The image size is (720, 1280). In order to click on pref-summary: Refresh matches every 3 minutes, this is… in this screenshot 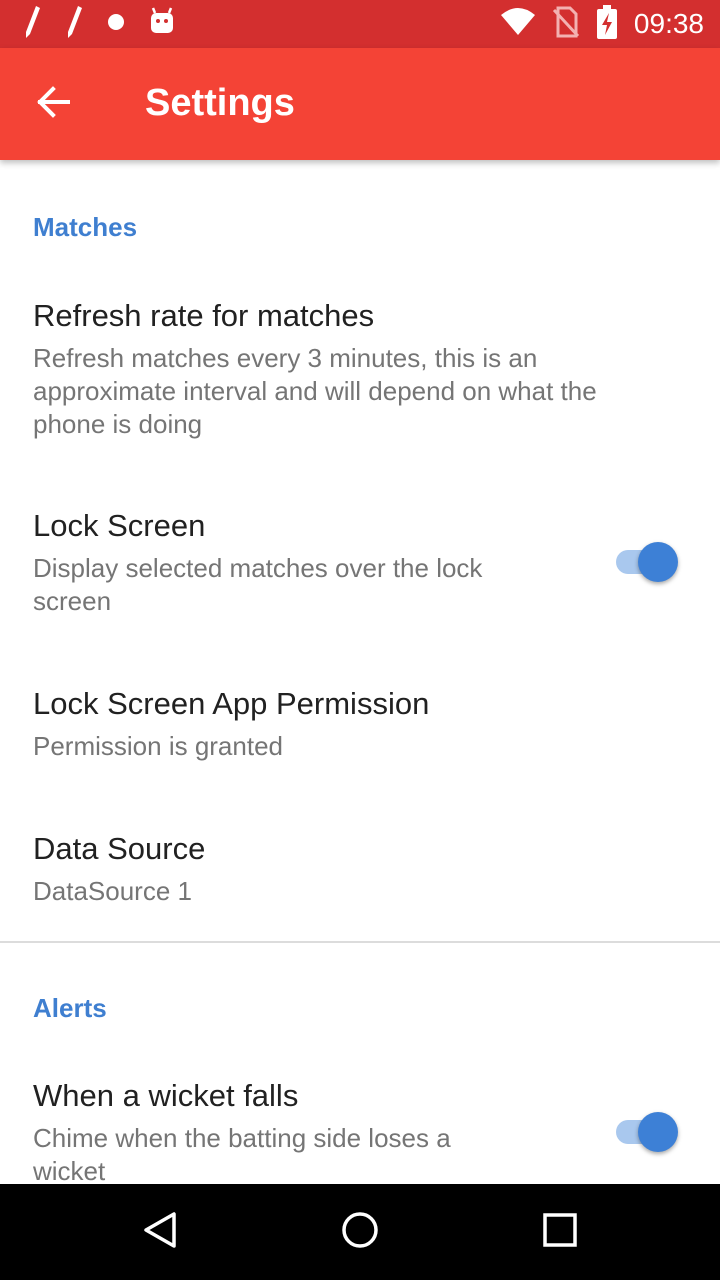, I will do `click(315, 391)`.